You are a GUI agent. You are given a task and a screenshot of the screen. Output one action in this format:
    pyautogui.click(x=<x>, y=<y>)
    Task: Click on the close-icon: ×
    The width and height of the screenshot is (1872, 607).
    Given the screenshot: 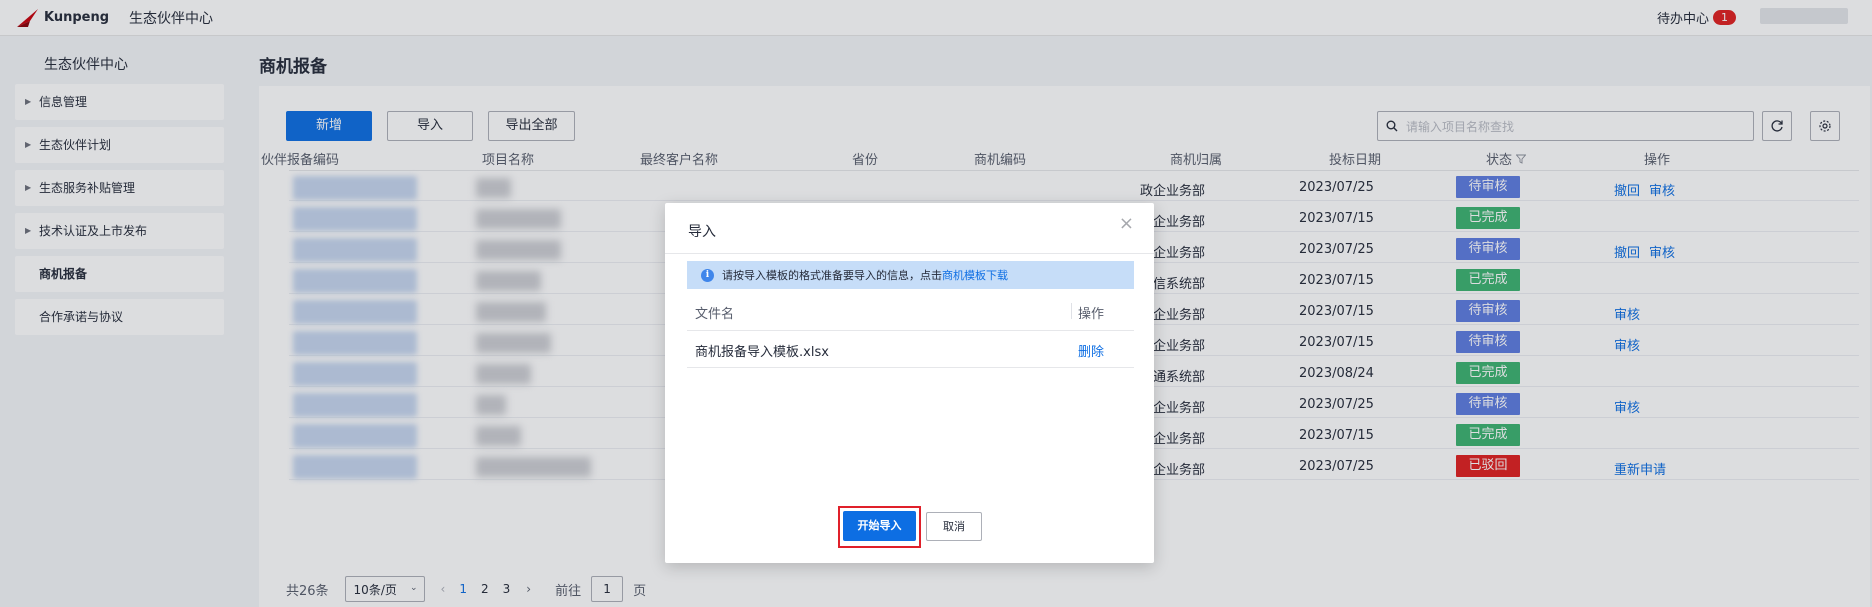 What is the action you would take?
    pyautogui.click(x=1126, y=223)
    